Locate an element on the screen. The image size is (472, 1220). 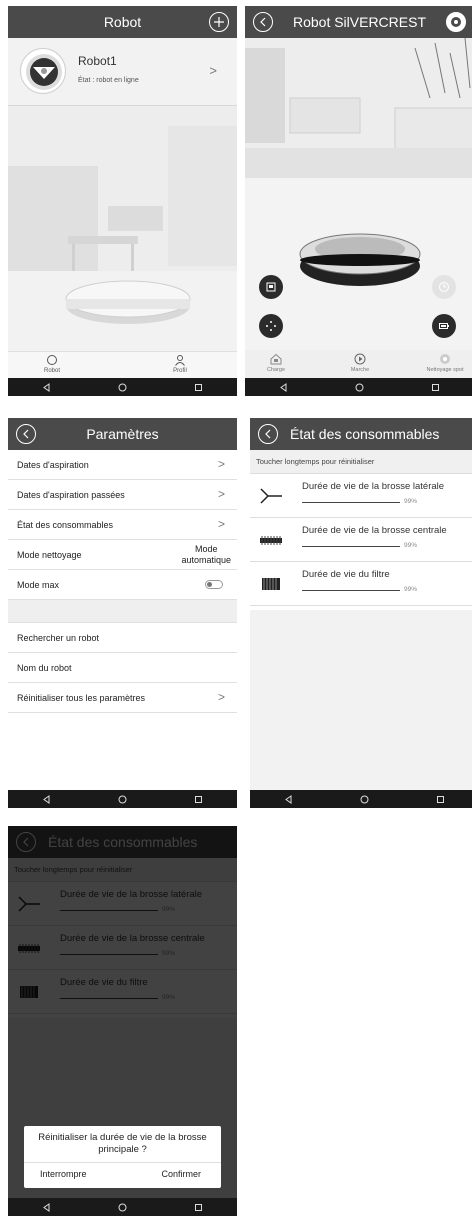
app-bar: Paramètres is located at coordinates (122, 434).